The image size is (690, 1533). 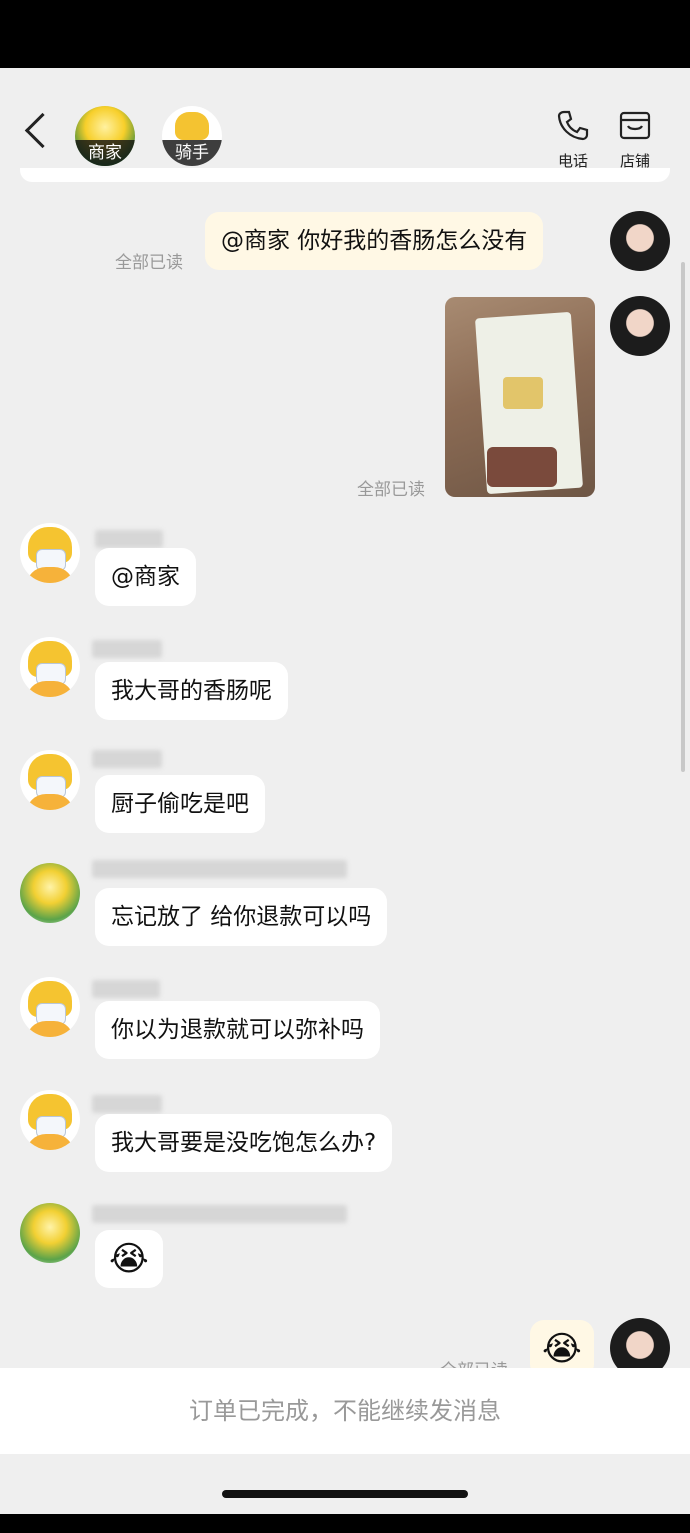 I want to click on message-bubble: 你以为退款就可以弥补吗, so click(x=237, y=1030).